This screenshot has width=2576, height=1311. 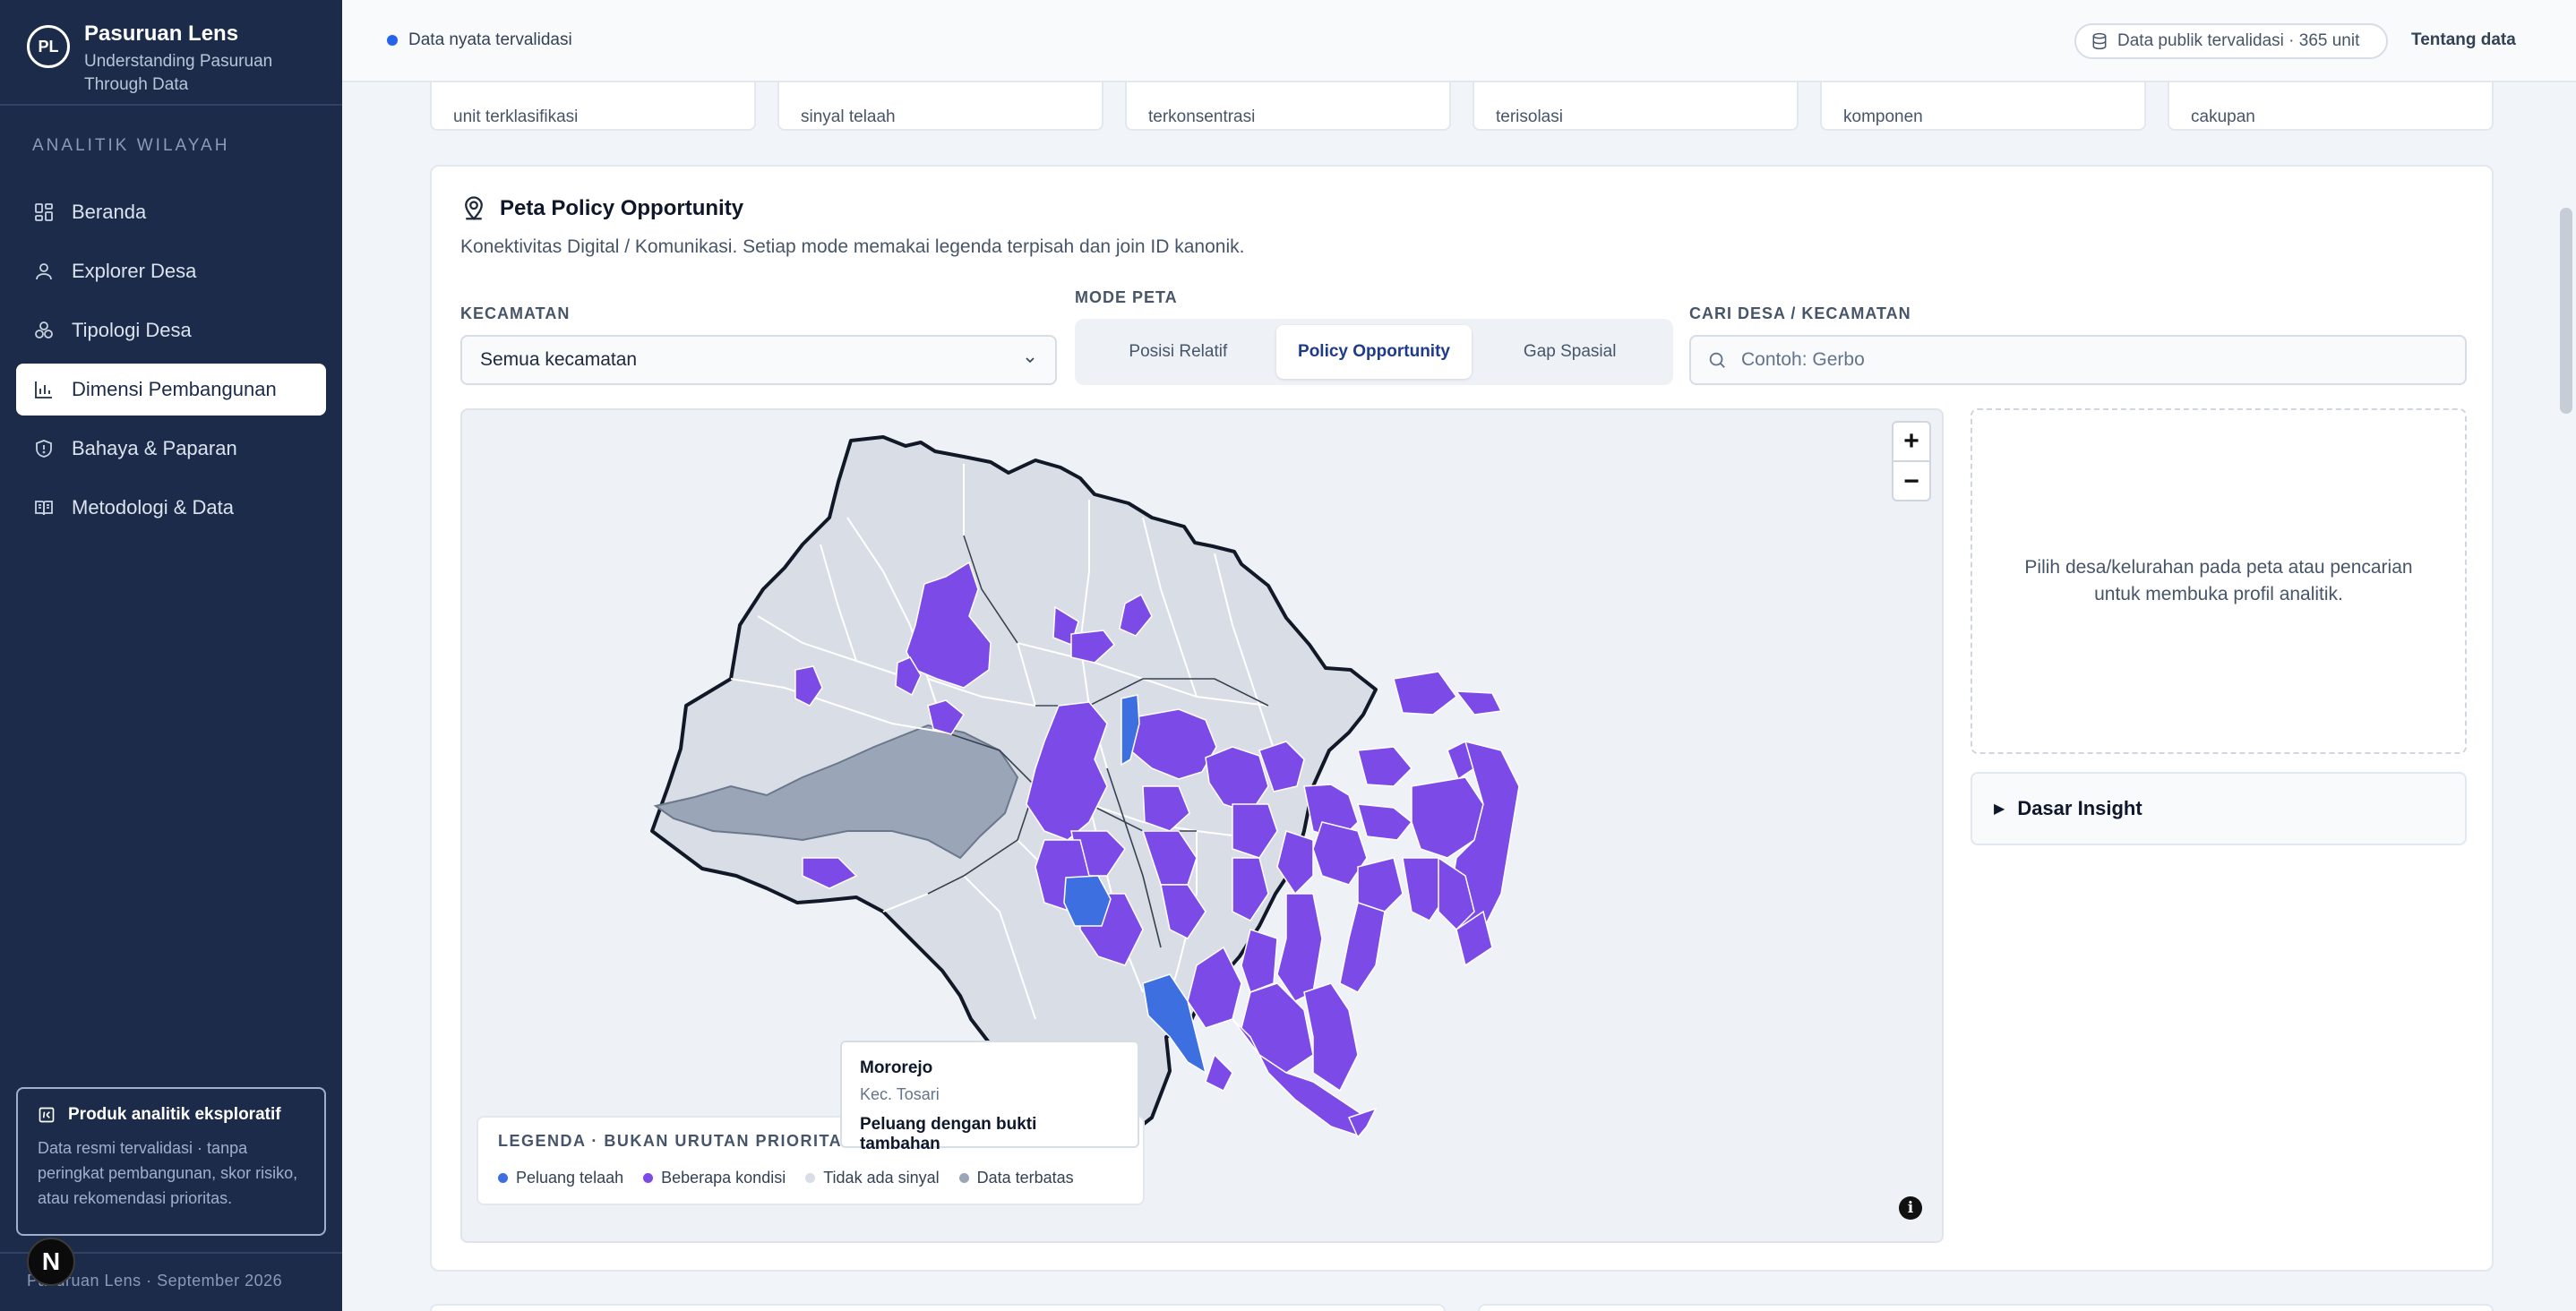 I want to click on kpi-card: komponen, so click(x=1983, y=106).